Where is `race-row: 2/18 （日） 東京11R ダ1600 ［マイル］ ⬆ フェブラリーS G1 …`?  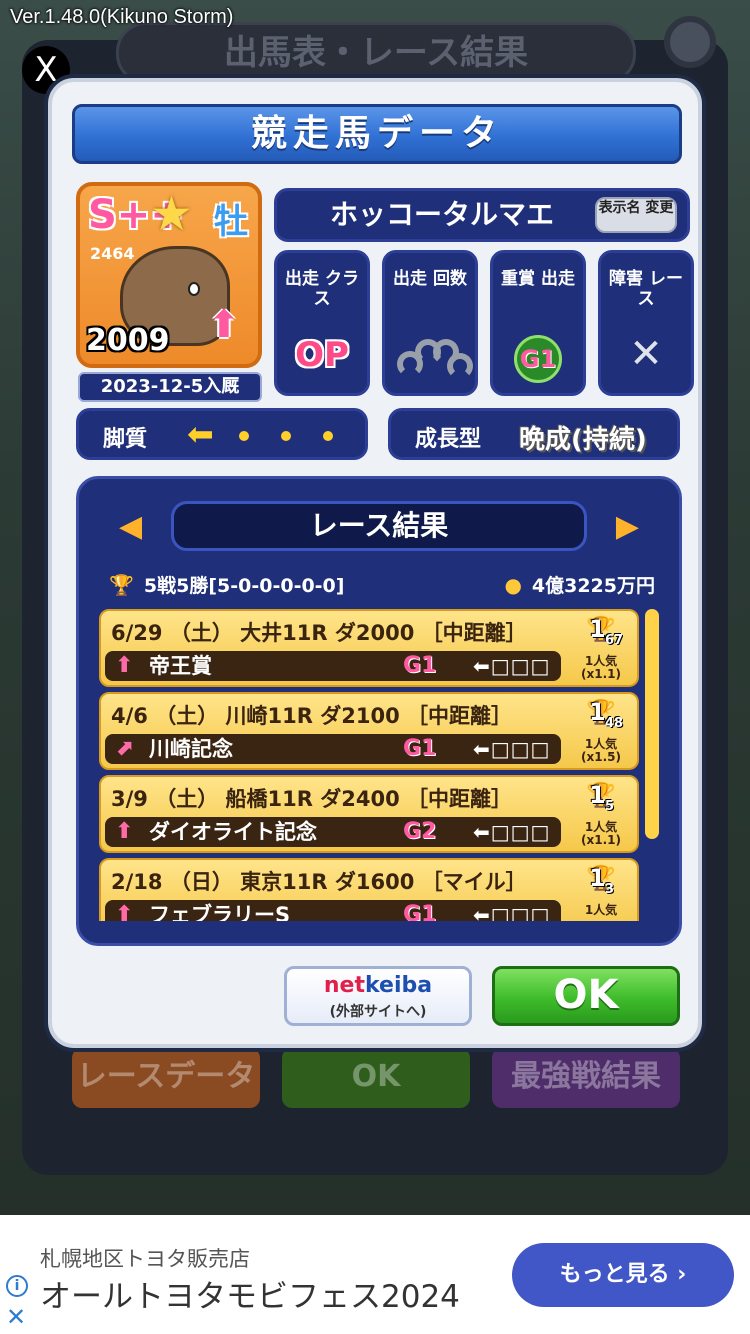 race-row: 2/18 （日） 東京11R ダ1600 ［マイル］ ⬆ フェブラリーS G1 … is located at coordinates (369, 889).